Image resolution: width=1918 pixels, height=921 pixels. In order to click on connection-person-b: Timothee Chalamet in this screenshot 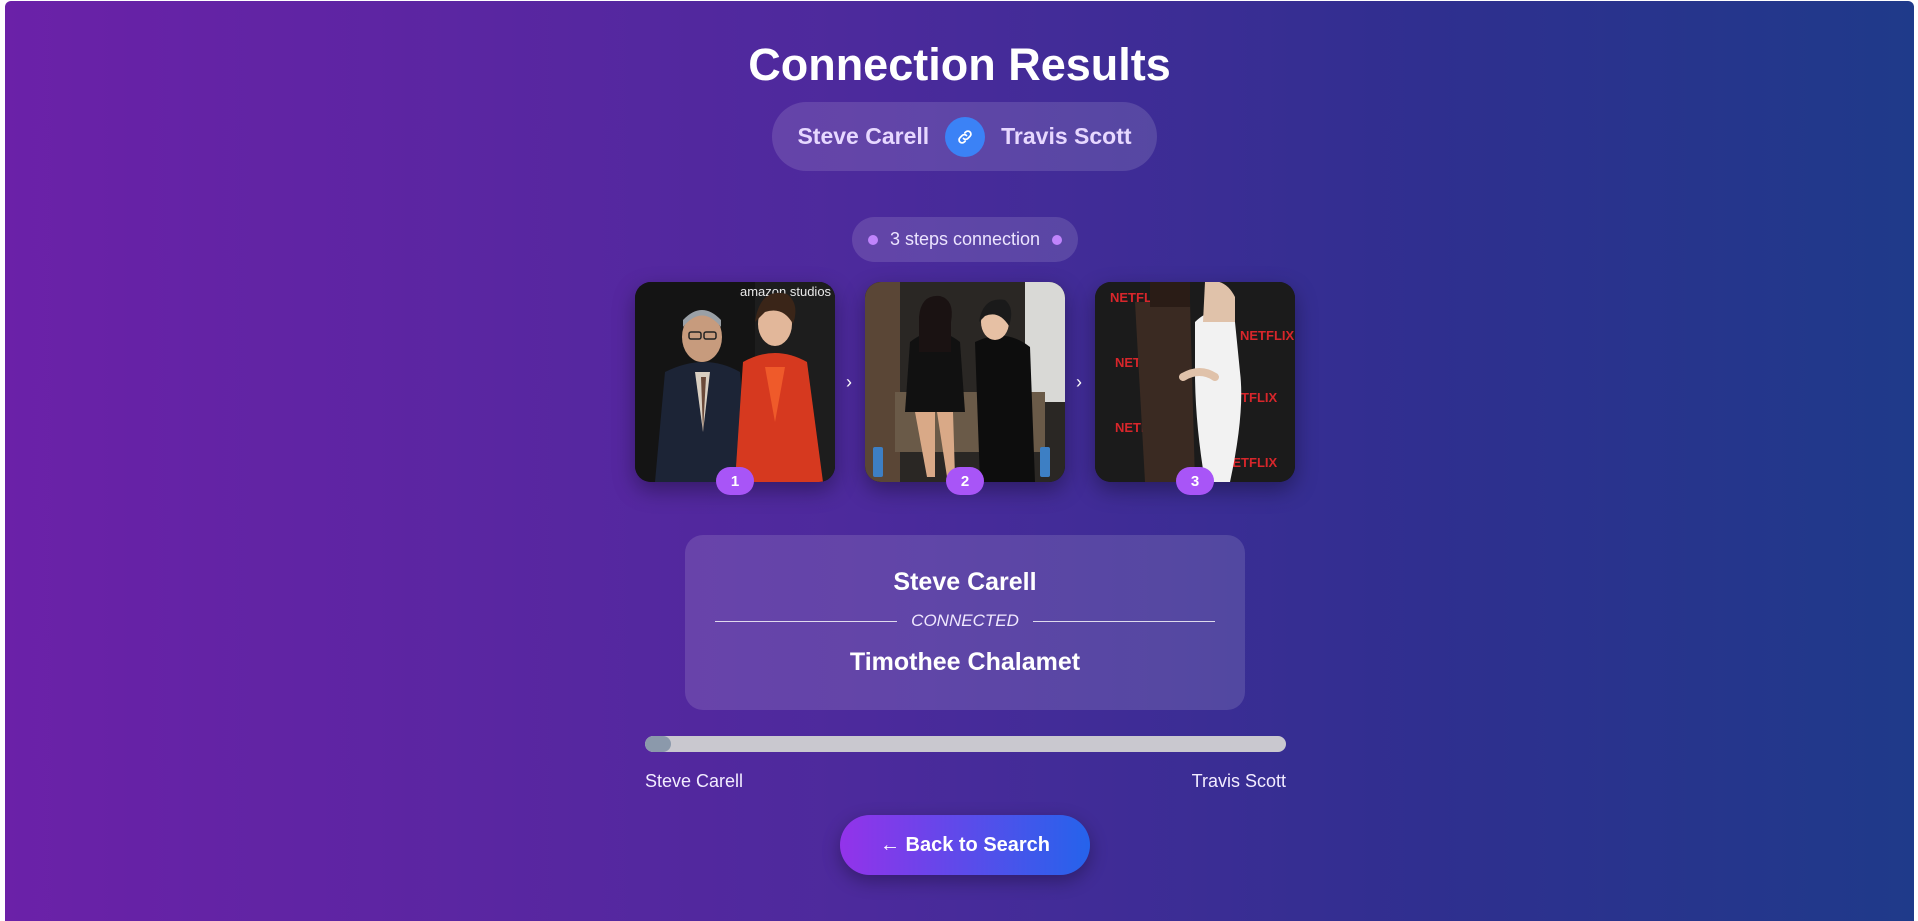, I will do `click(965, 662)`.